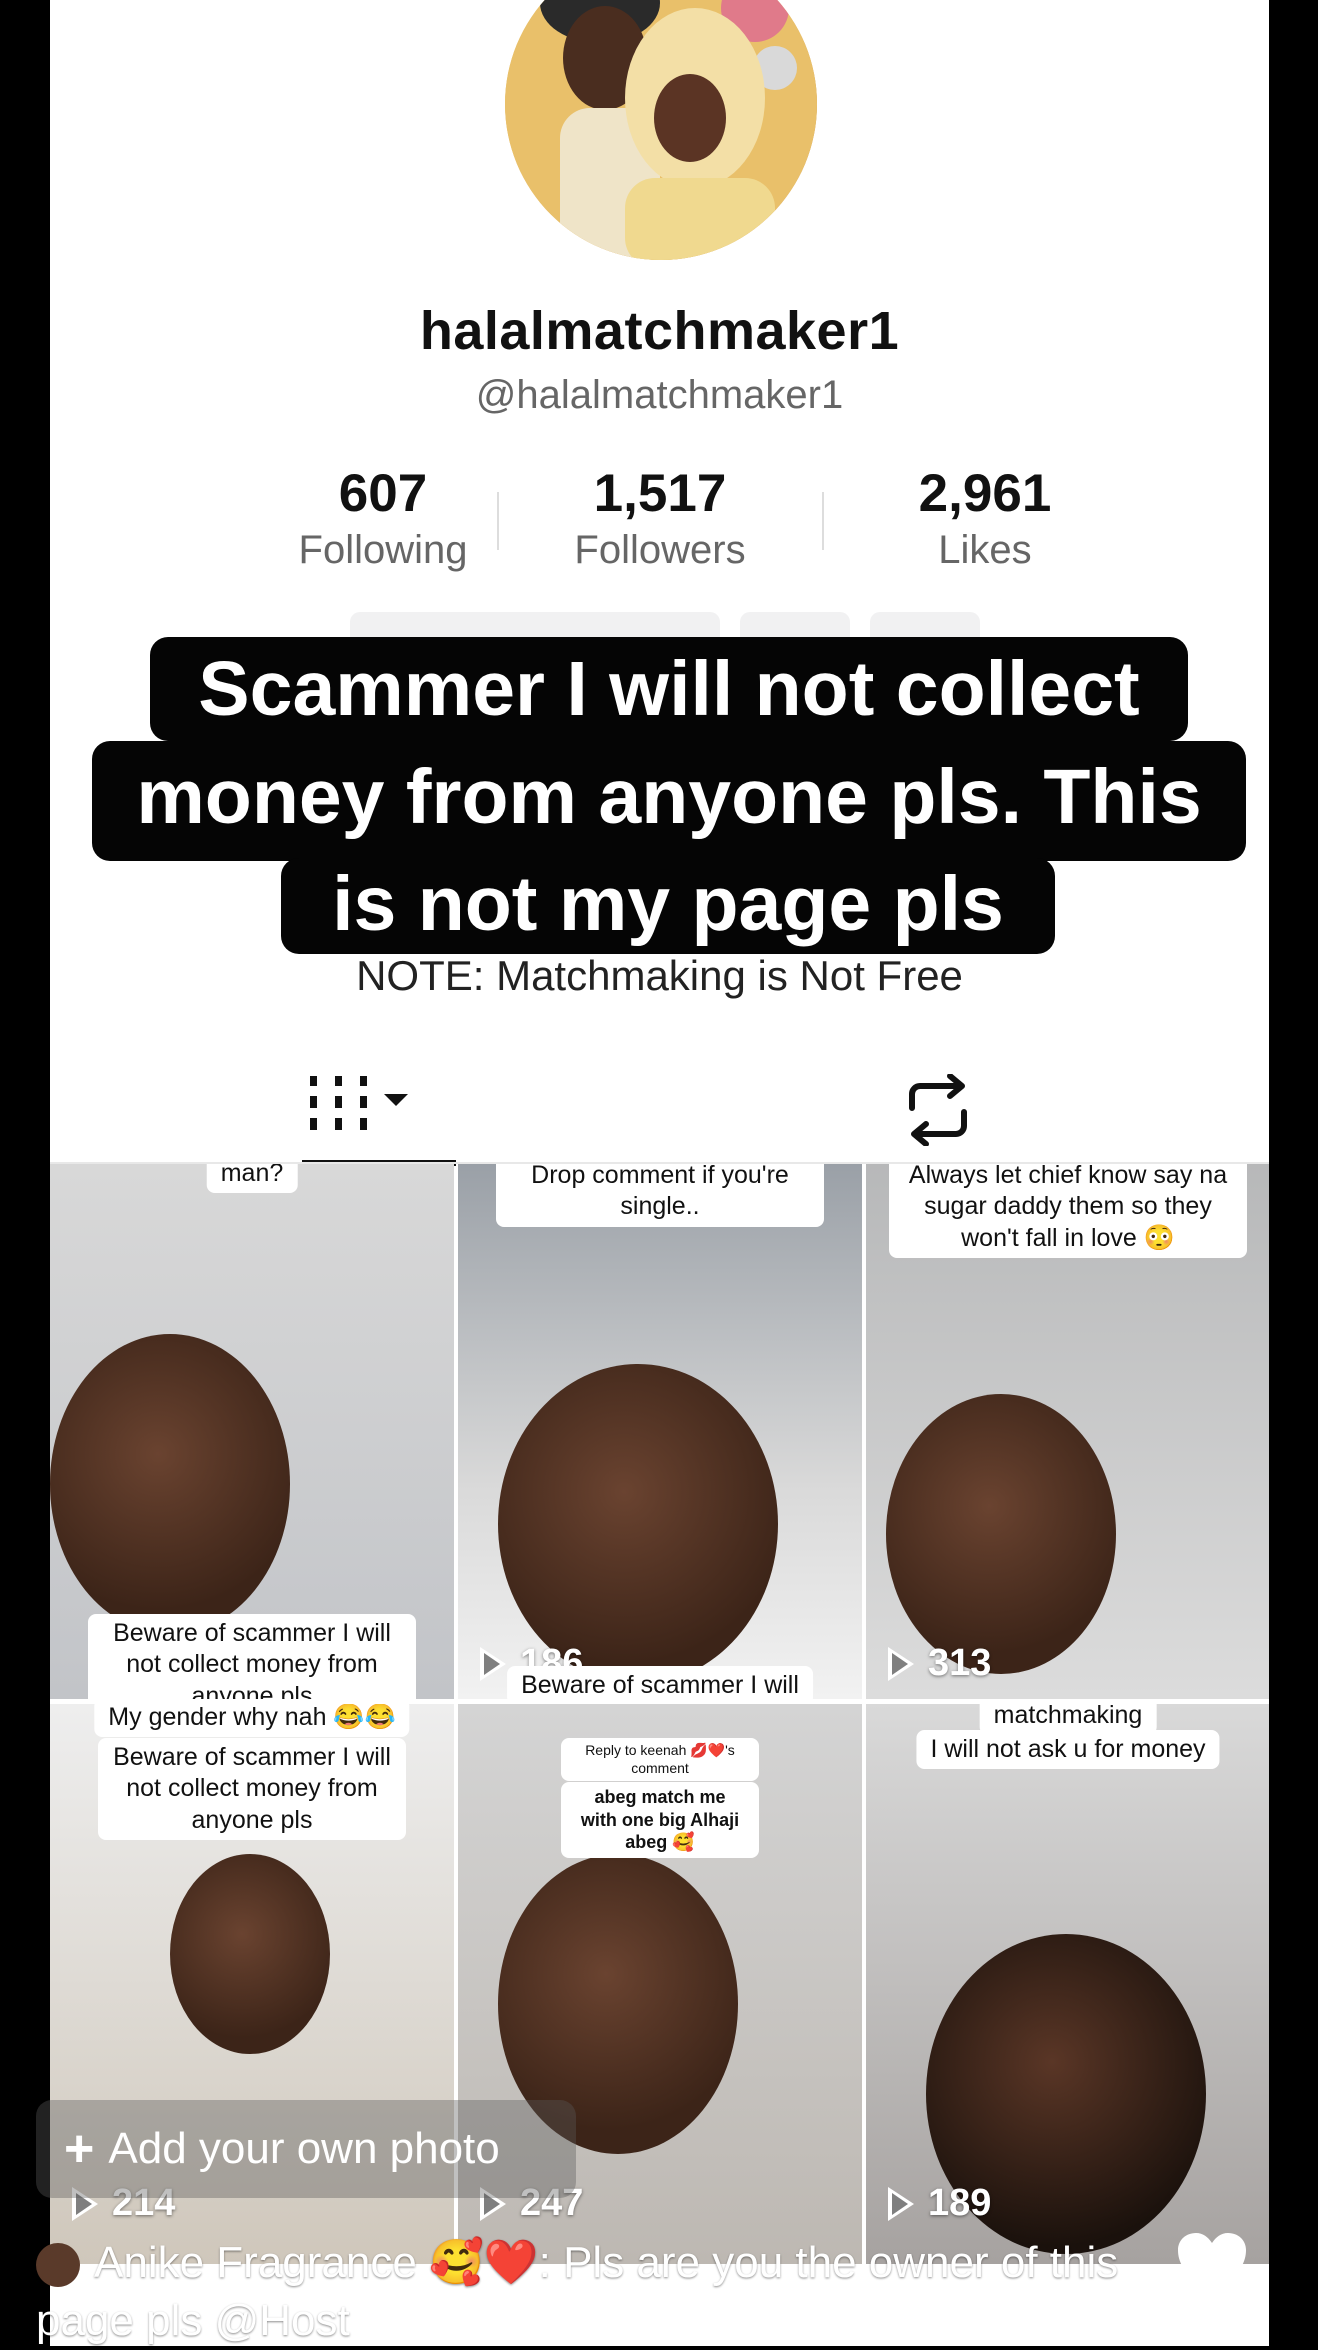  I want to click on following-label: Following, so click(383, 549).